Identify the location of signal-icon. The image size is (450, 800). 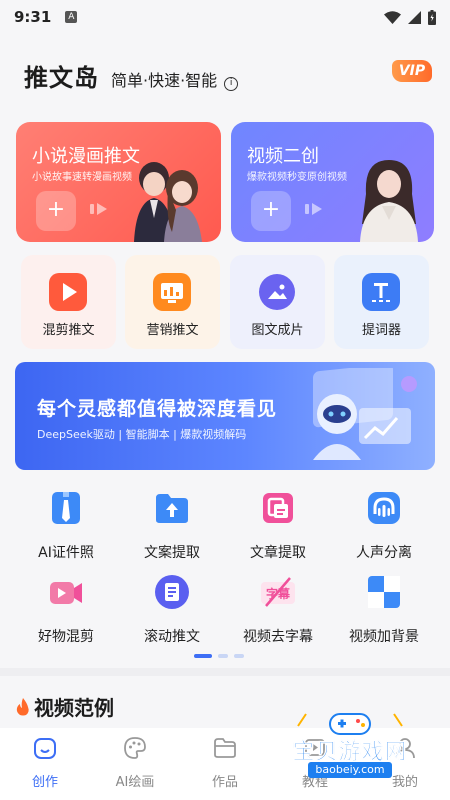
(414, 17).